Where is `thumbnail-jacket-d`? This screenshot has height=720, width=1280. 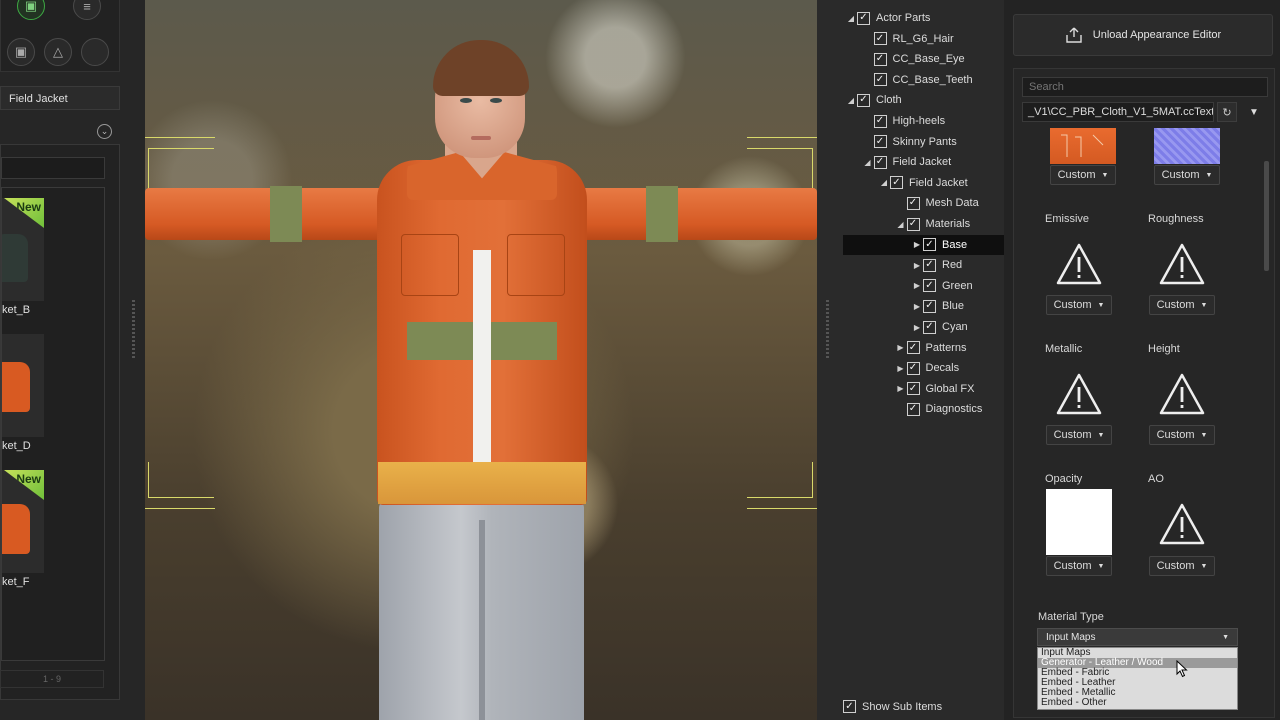 thumbnail-jacket-d is located at coordinates (23, 385).